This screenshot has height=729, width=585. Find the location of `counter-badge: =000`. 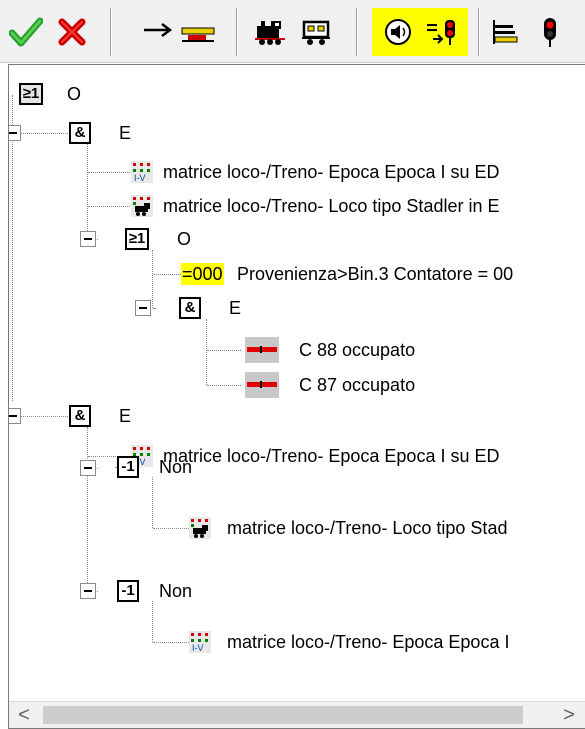

counter-badge: =000 is located at coordinates (202, 274).